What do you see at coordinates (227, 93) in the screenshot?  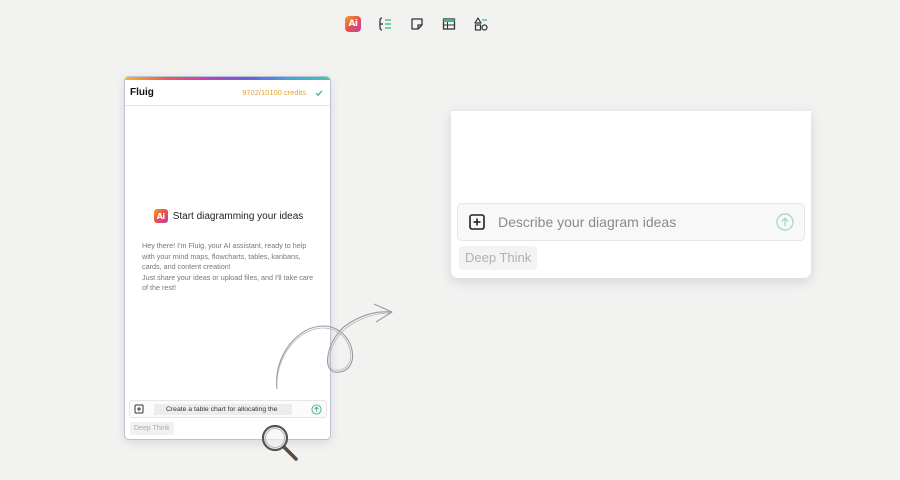 I see `panel-header: Fluig 9702/10100 credits` at bounding box center [227, 93].